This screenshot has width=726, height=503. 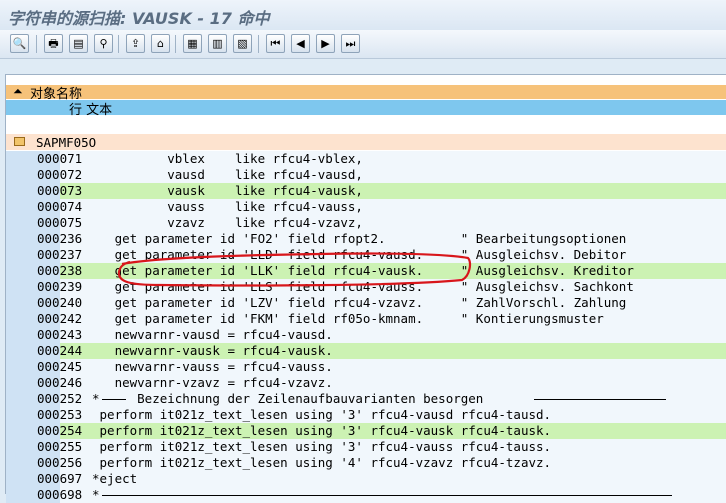 What do you see at coordinates (139, 18) in the screenshot?
I see `window-title: 字符串的源扫描: VAUSK - 17 命中` at bounding box center [139, 18].